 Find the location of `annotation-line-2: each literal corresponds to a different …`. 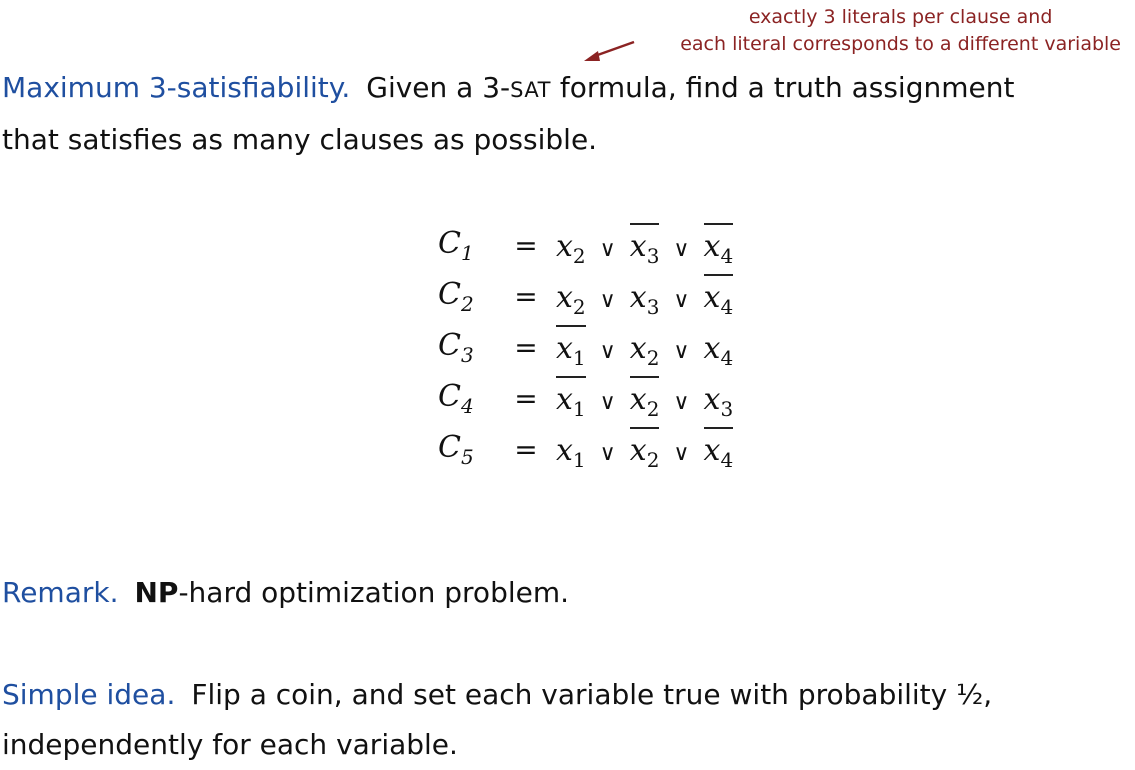

annotation-line-2: each literal corresponds to a different … is located at coordinates (900, 44).